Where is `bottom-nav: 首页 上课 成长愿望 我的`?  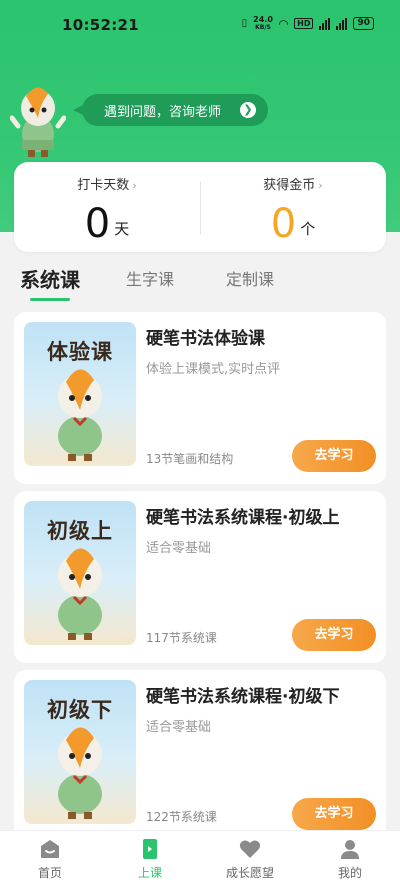 bottom-nav: 首页 上课 成长愿望 我的 is located at coordinates (200, 859).